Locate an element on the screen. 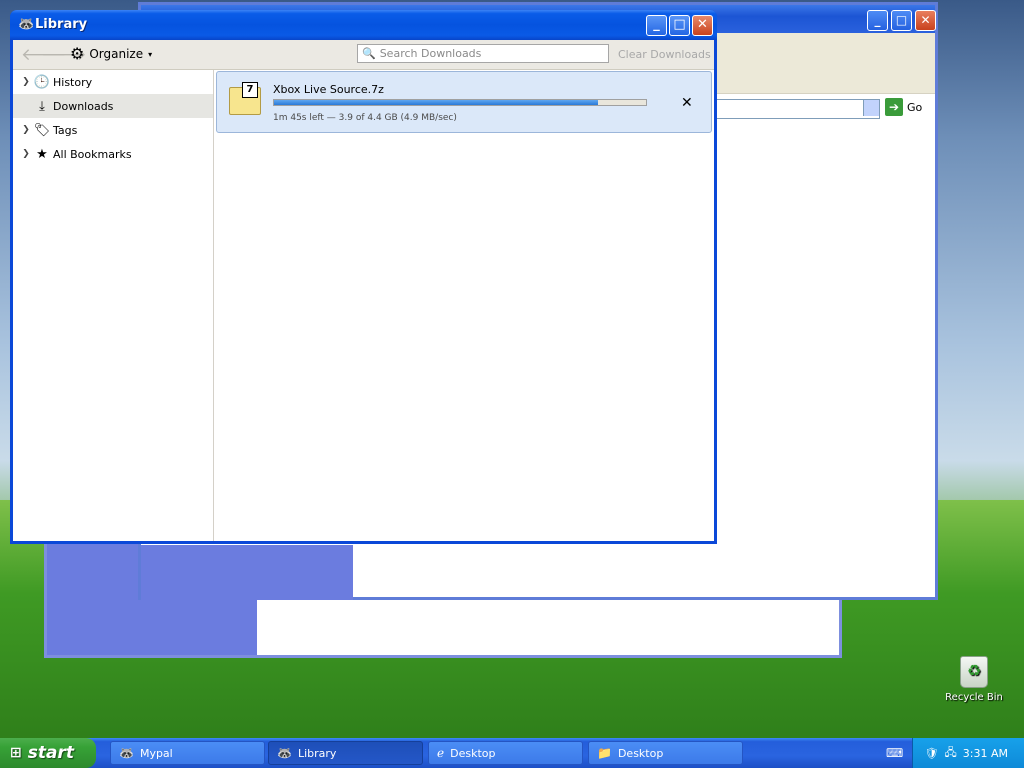 This screenshot has width=1024, height=768. address-bar is located at coordinates (798, 109).